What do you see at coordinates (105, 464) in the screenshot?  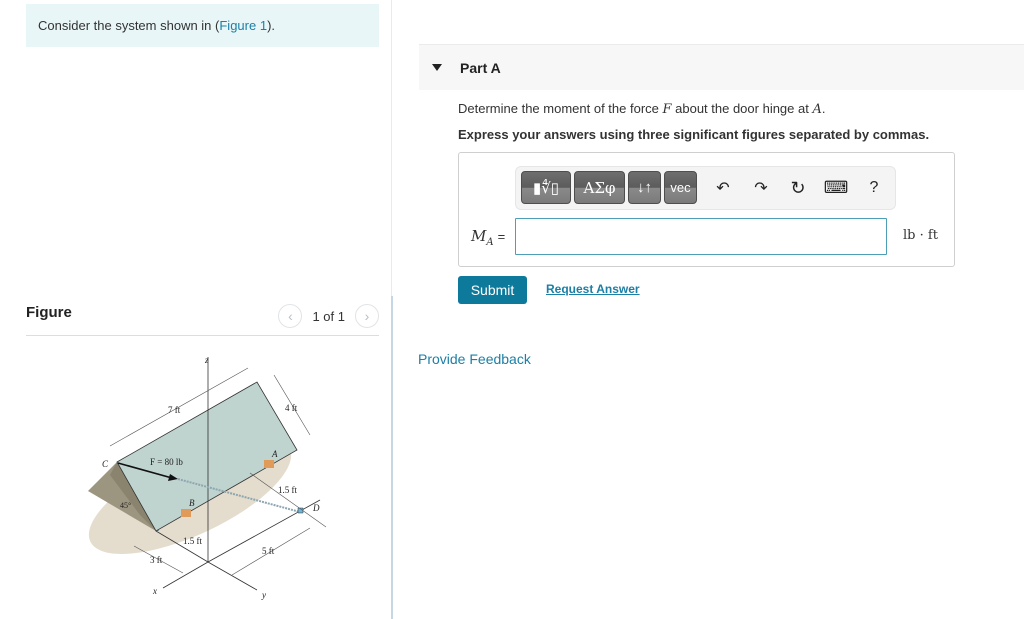 I see `label-c: C` at bounding box center [105, 464].